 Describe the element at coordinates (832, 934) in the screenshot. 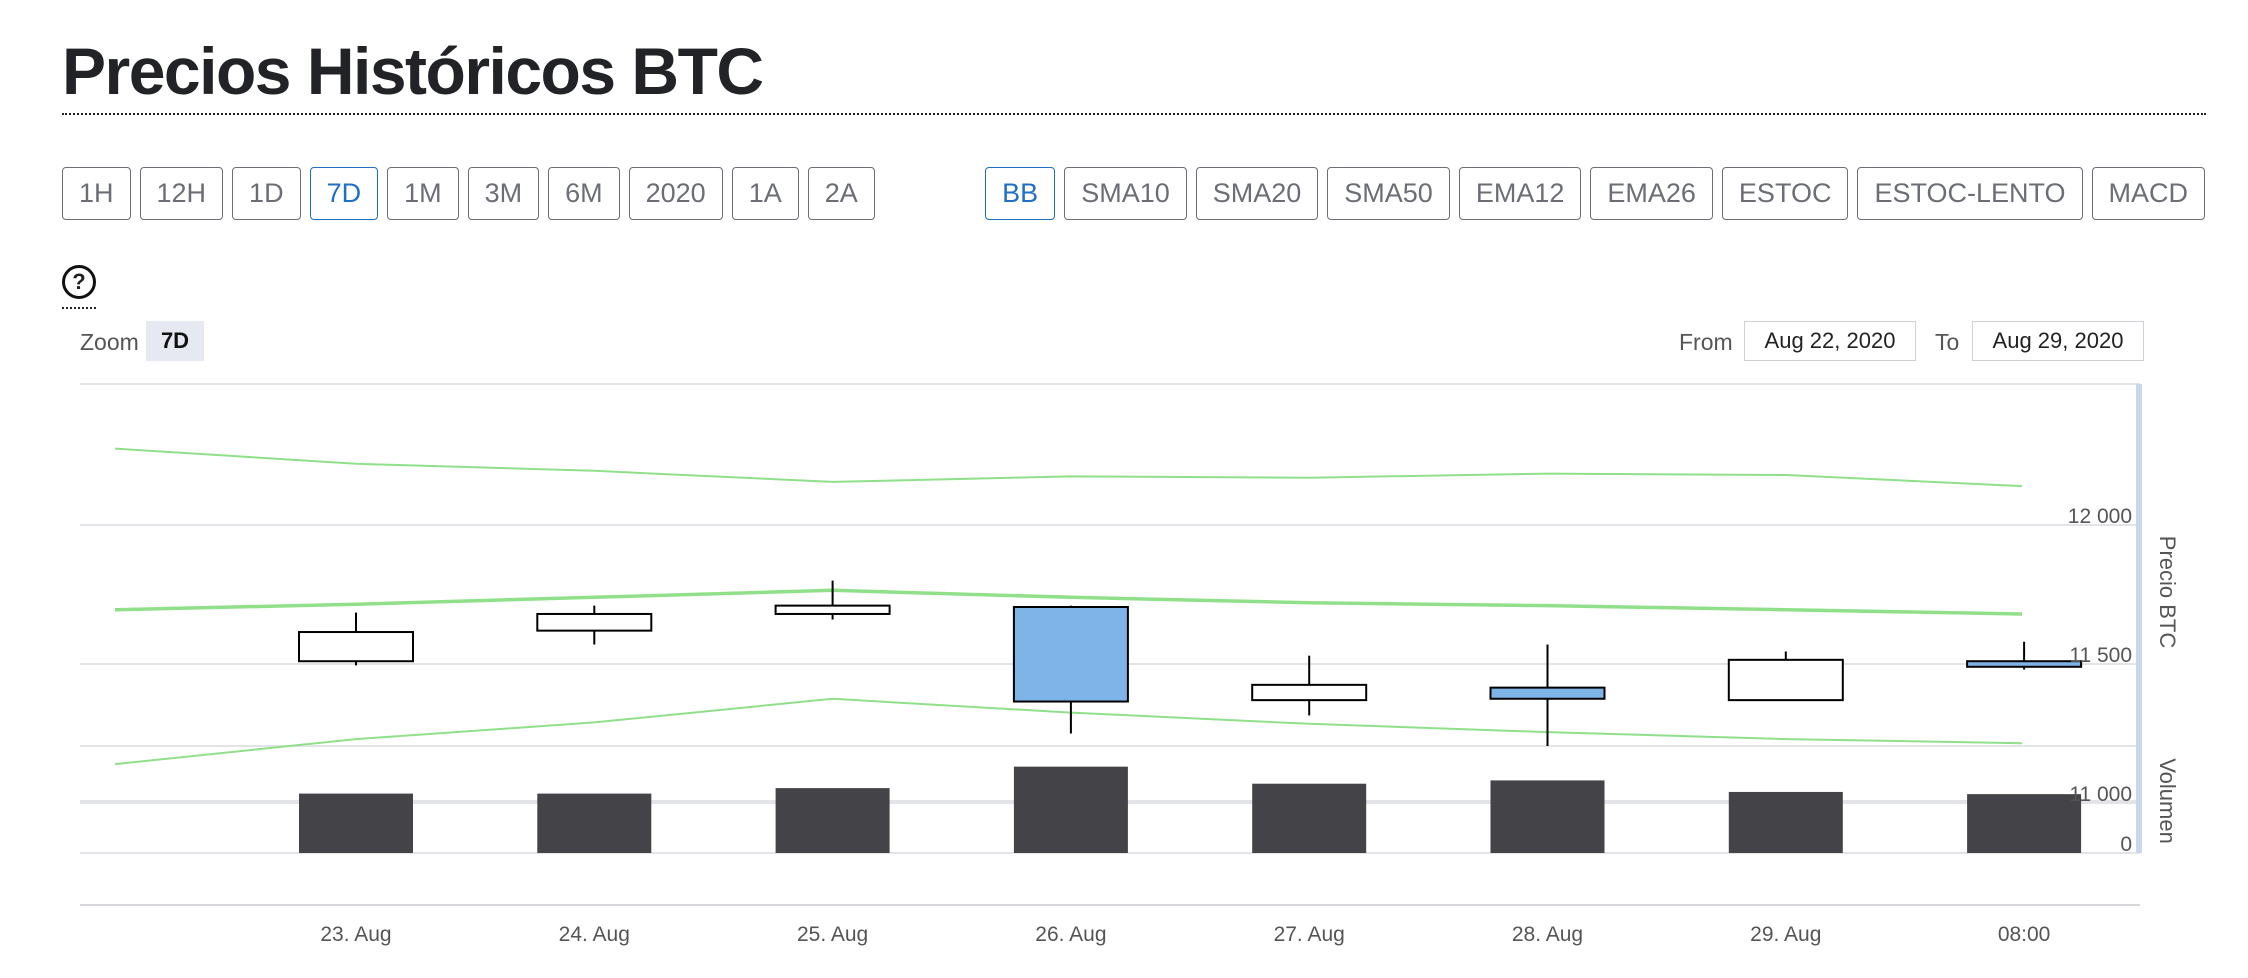

I see `x-tick-label: 25. Aug` at that location.